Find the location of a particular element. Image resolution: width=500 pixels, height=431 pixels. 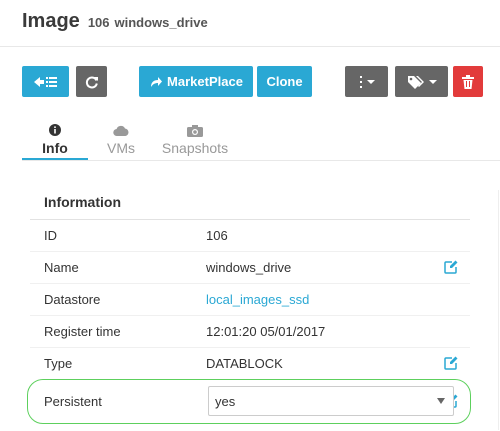

cloud-icon is located at coordinates (121, 130).